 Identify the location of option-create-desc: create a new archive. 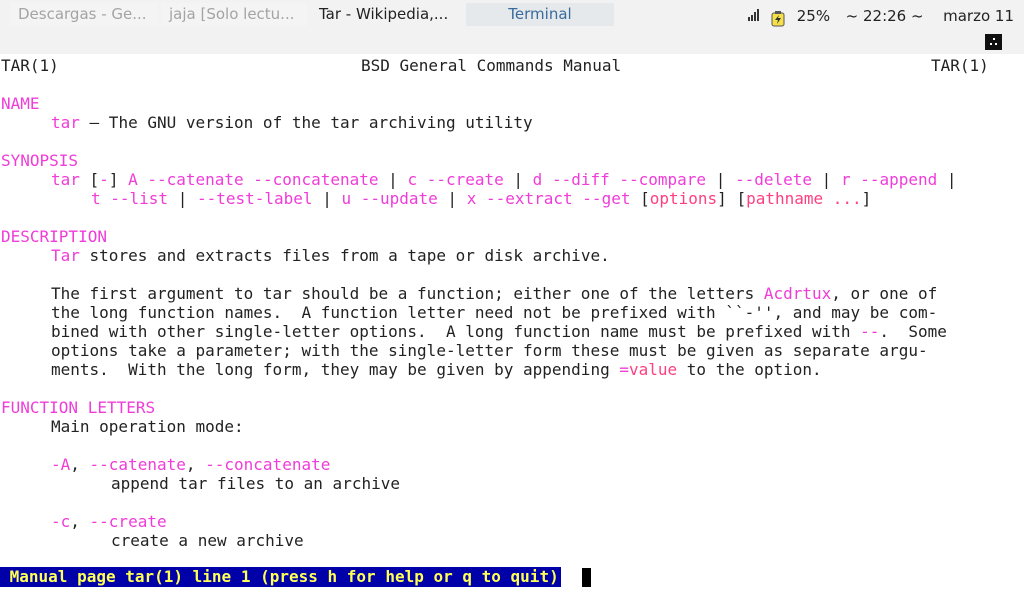
(207, 540).